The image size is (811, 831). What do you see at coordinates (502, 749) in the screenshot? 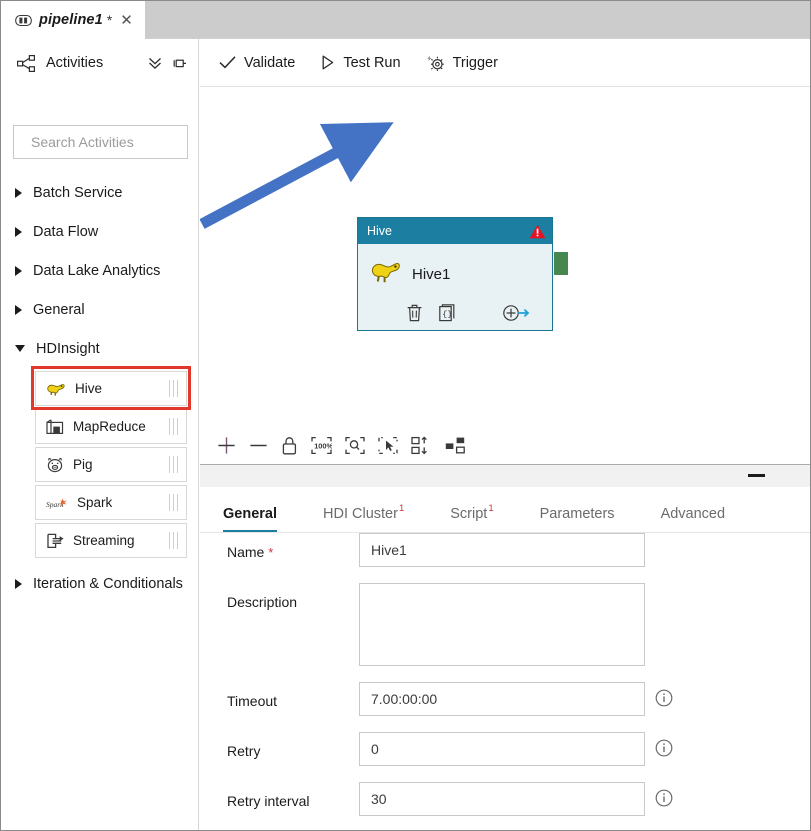
I see `retry-input` at bounding box center [502, 749].